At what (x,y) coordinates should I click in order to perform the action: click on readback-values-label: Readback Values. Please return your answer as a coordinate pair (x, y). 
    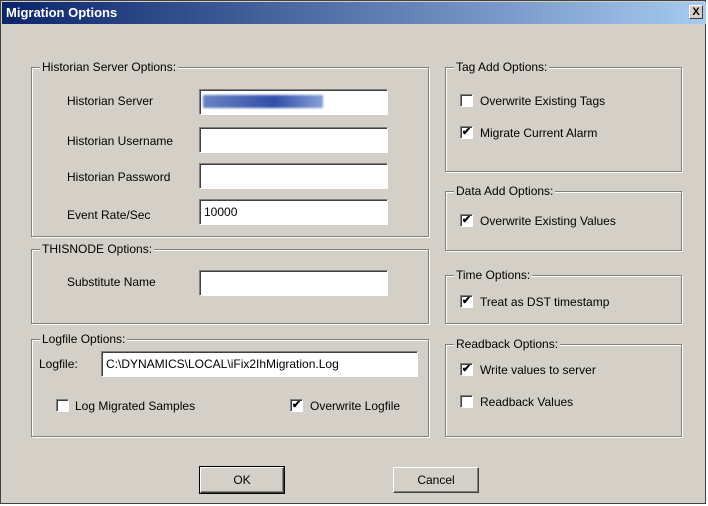
    Looking at the image, I should click on (526, 402).